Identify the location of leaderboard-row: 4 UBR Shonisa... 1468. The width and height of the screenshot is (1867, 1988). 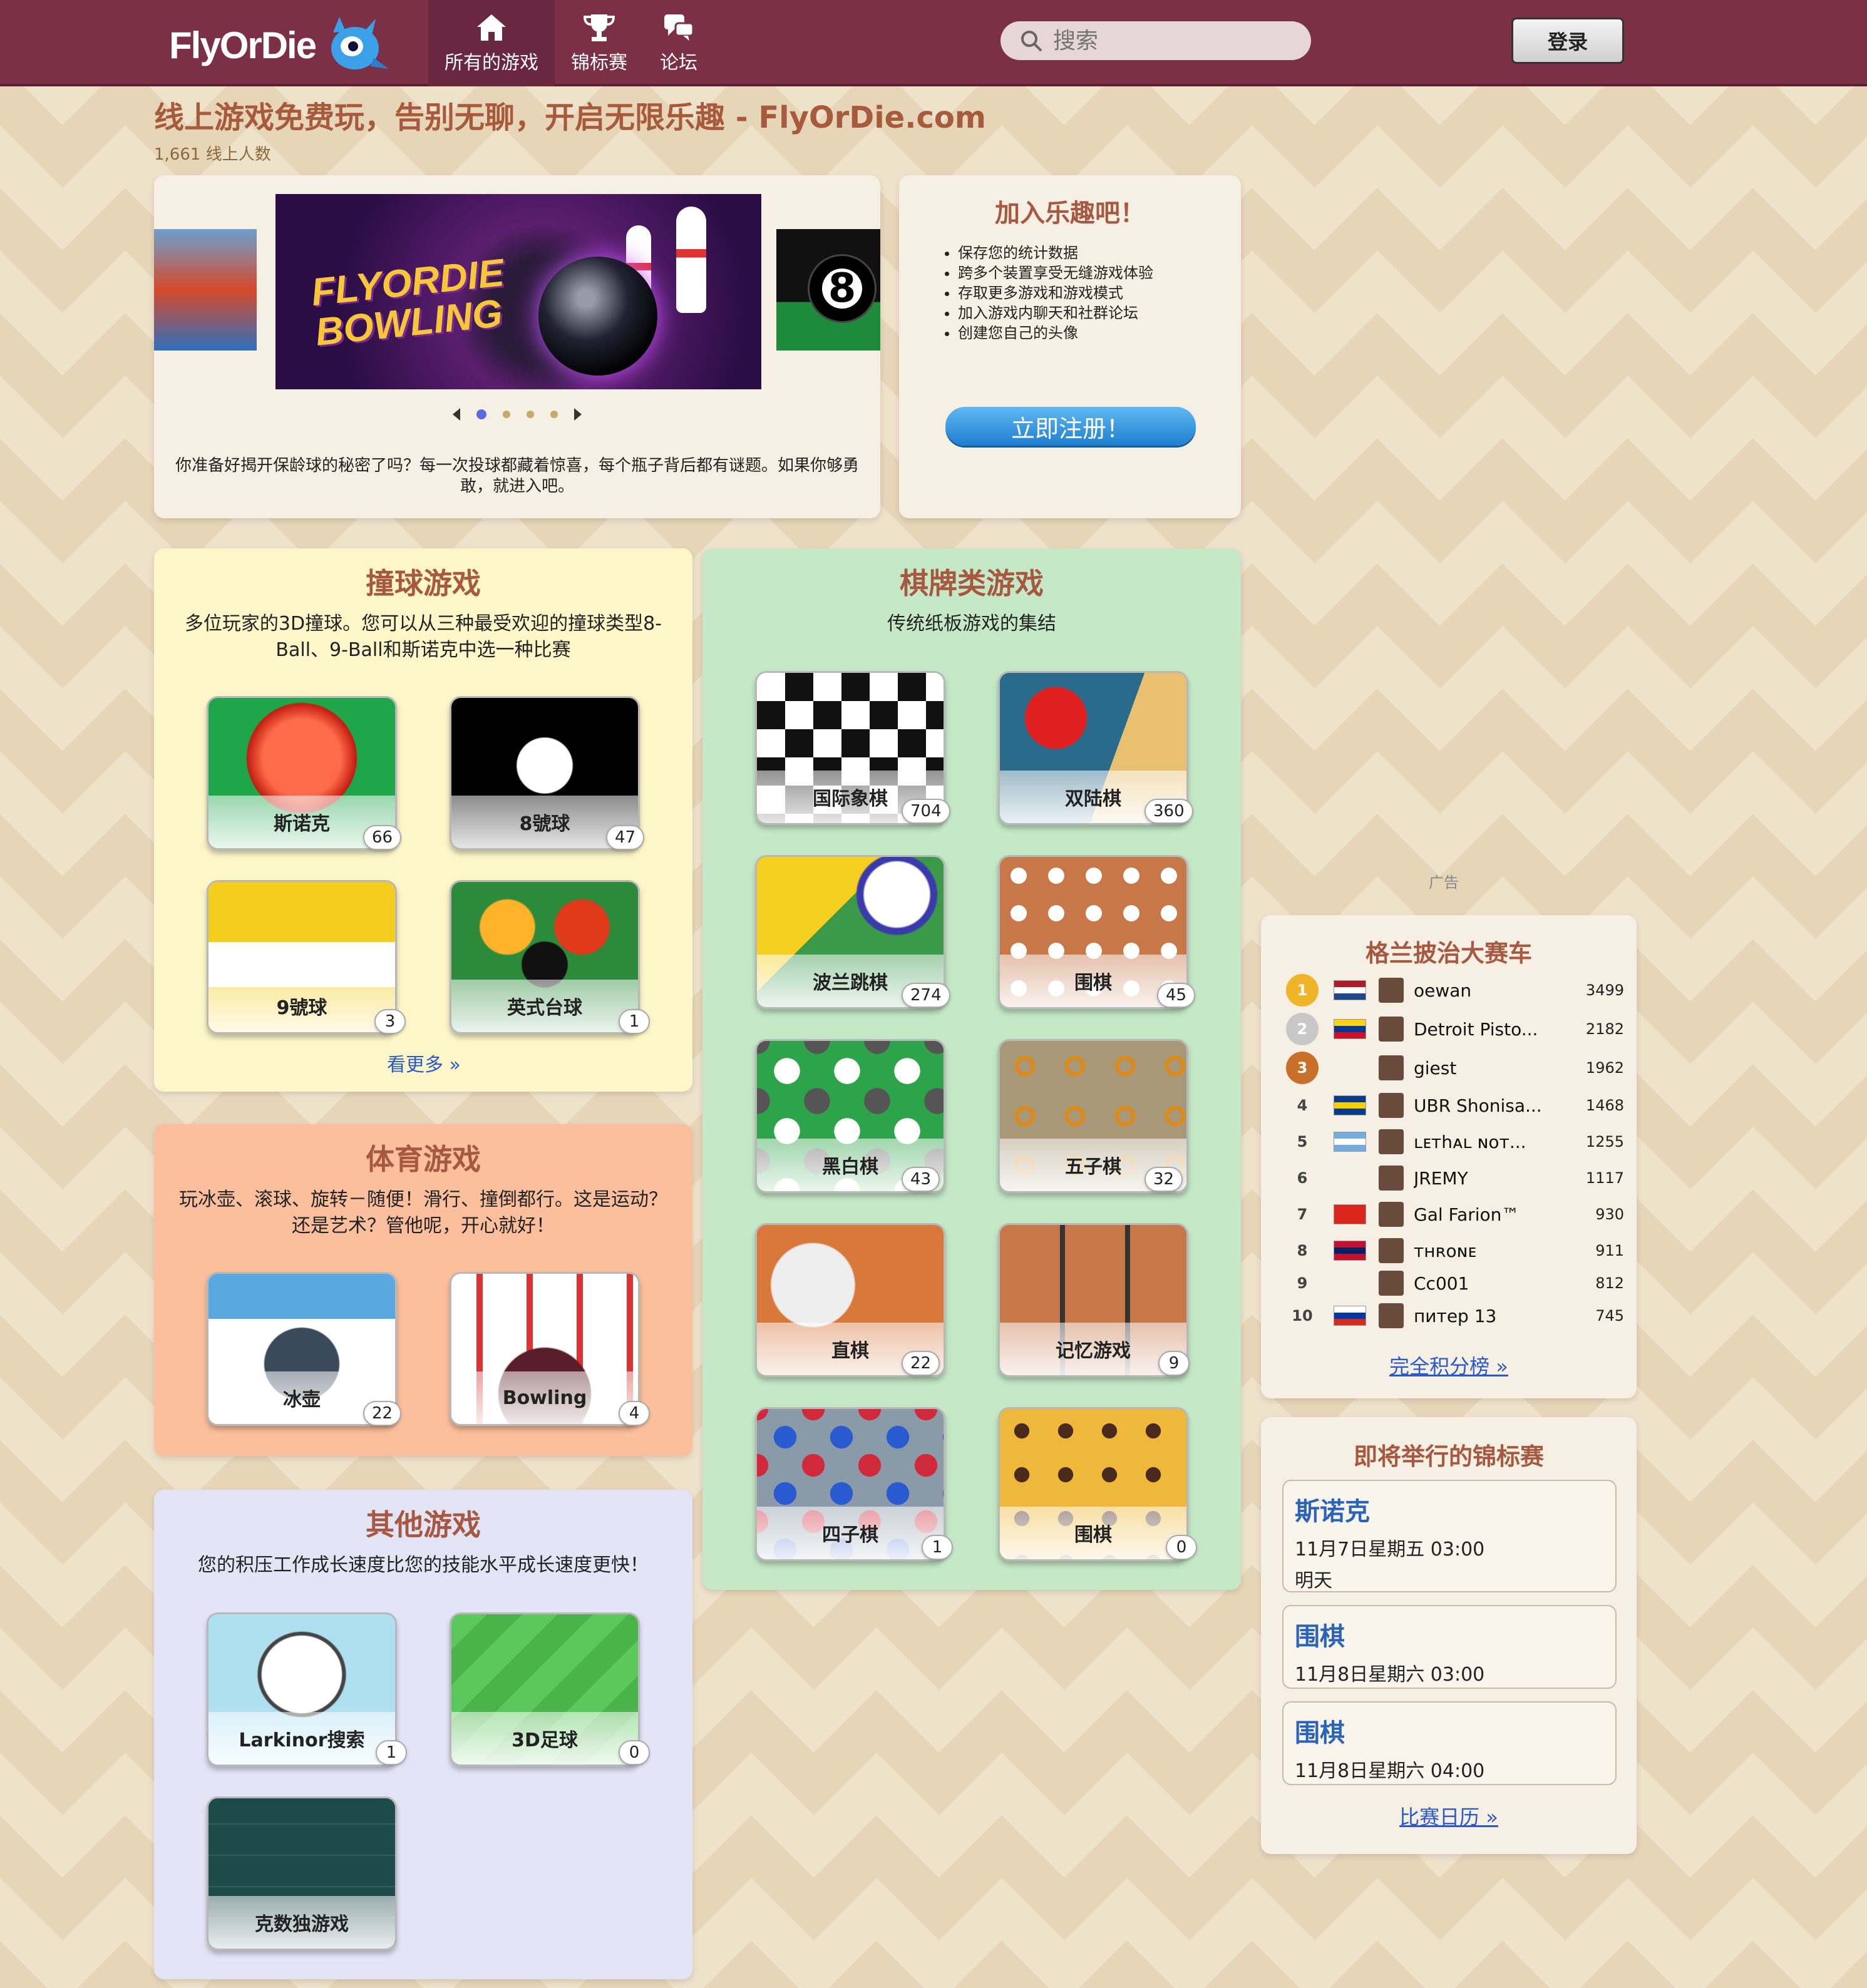
(1455, 1105).